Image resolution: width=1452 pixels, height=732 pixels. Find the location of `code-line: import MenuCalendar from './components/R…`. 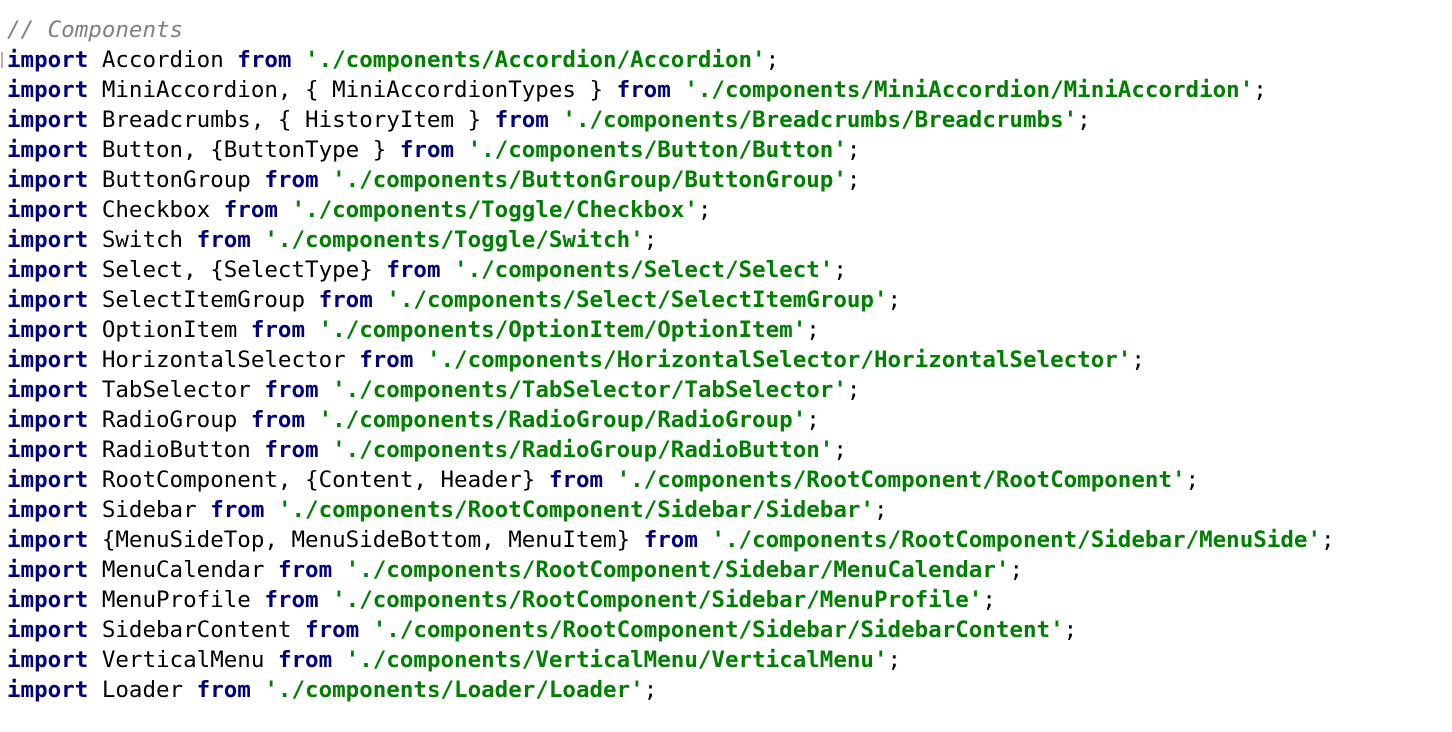

code-line: import MenuCalendar from './components/R… is located at coordinates (515, 570).